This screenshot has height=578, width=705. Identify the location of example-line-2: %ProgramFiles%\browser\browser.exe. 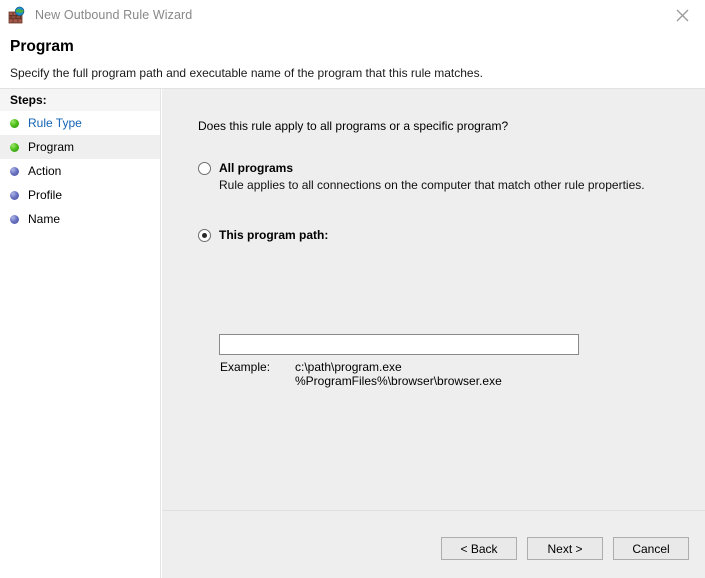
(398, 381).